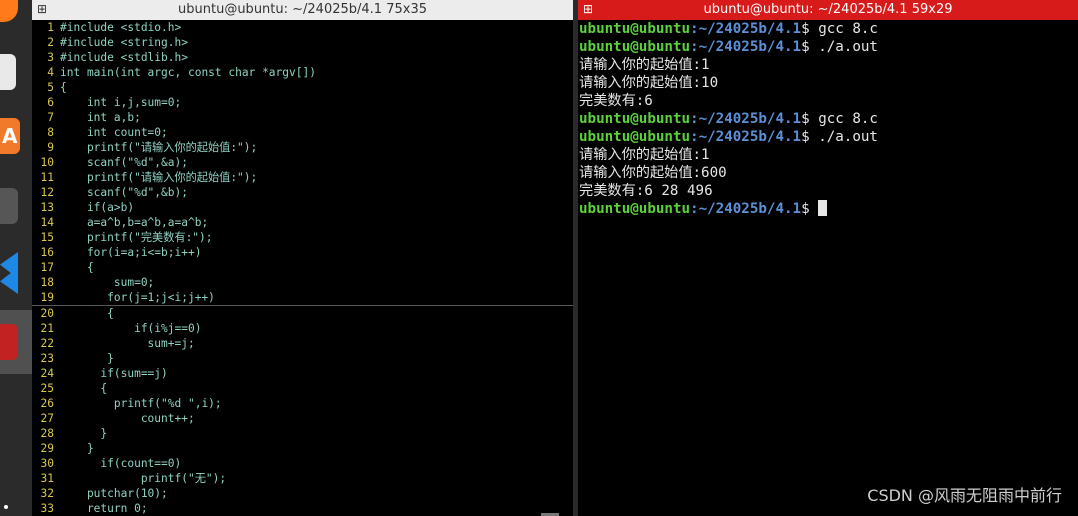 This screenshot has height=516, width=1078. I want to click on code-line: 9 printf("请输入你的起始值:");, so click(302, 147).